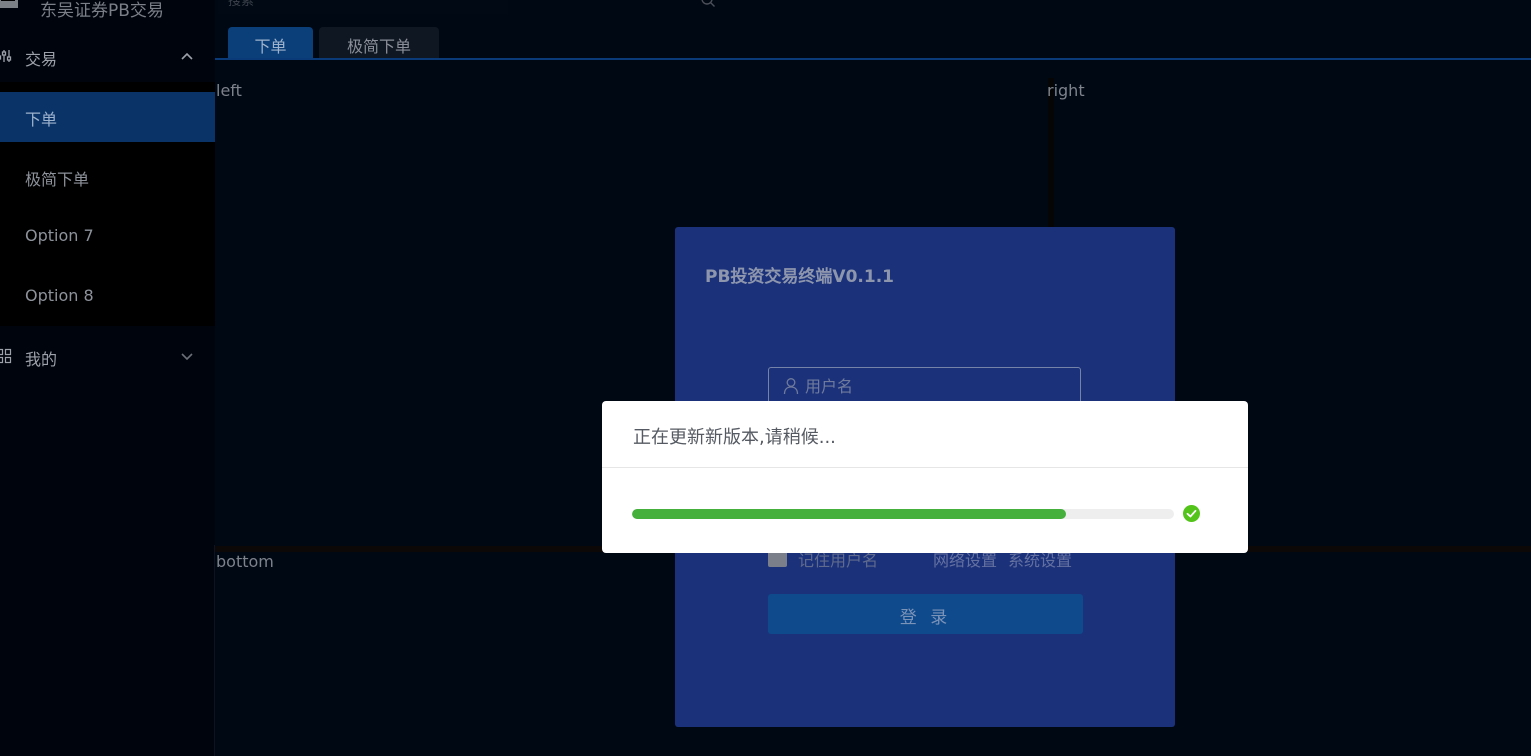 The image size is (1531, 756). I want to click on chevron-down-icon, so click(187, 357).